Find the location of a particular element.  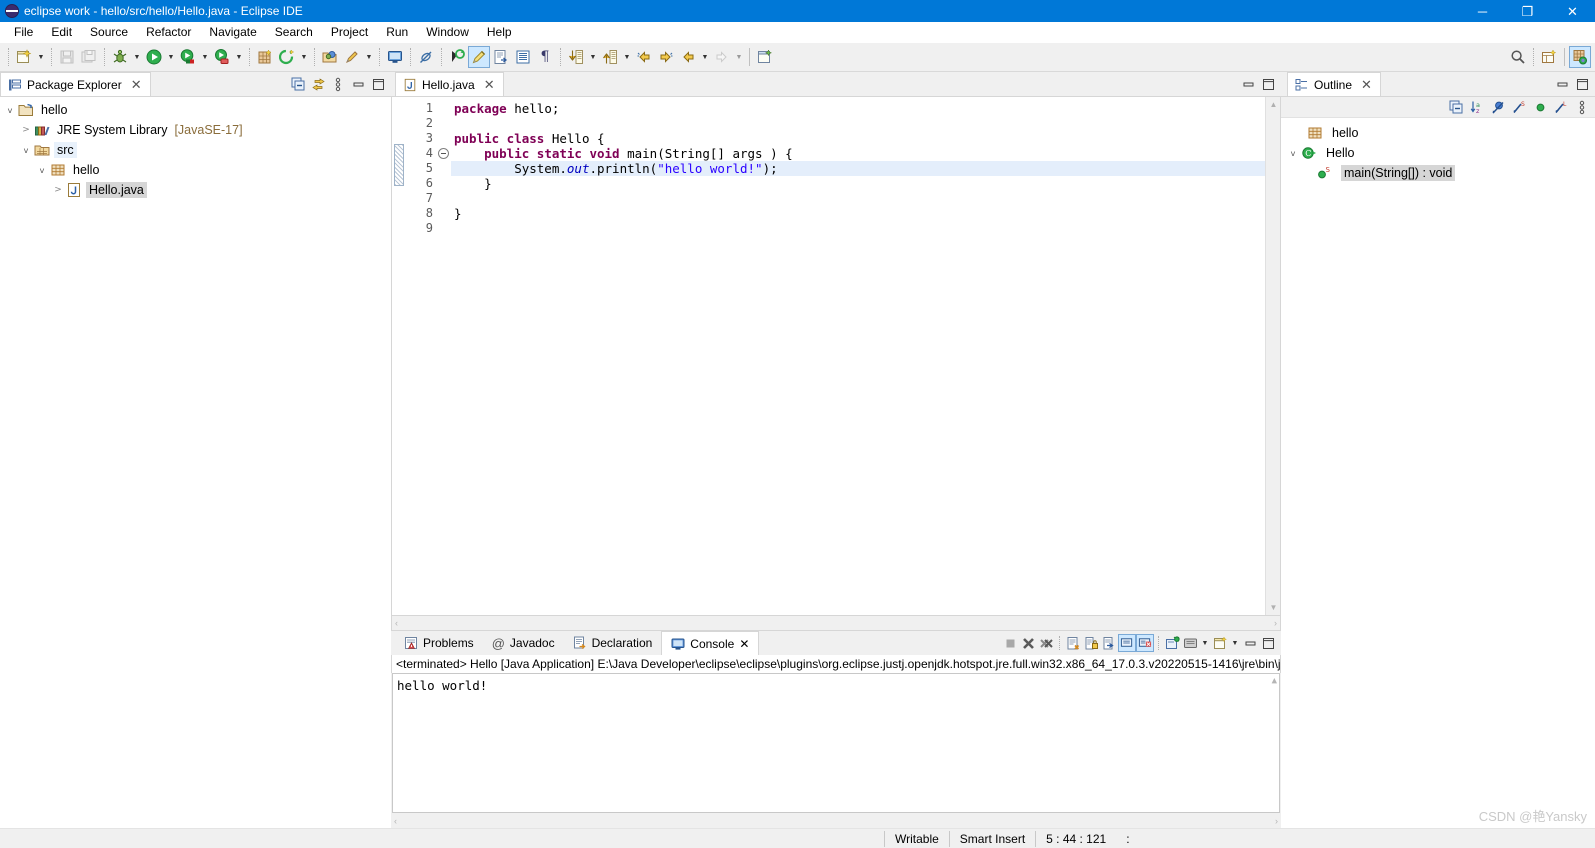

save-icon is located at coordinates (67, 57).